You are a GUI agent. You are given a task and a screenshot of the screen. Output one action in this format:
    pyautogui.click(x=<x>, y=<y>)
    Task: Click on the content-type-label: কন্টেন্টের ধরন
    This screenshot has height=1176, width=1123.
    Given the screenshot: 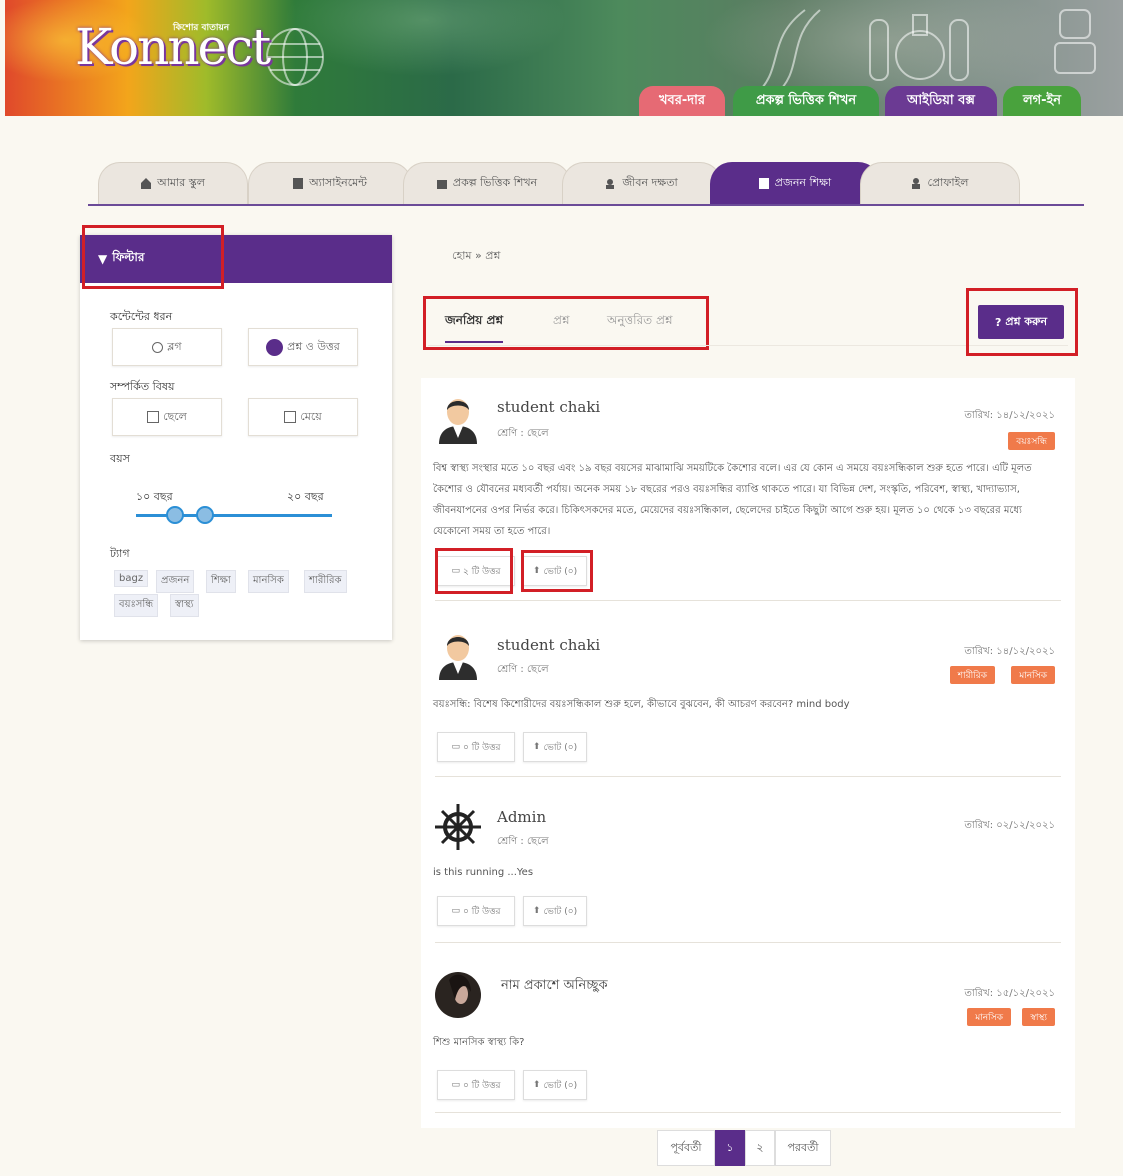 What is the action you would take?
    pyautogui.click(x=141, y=316)
    